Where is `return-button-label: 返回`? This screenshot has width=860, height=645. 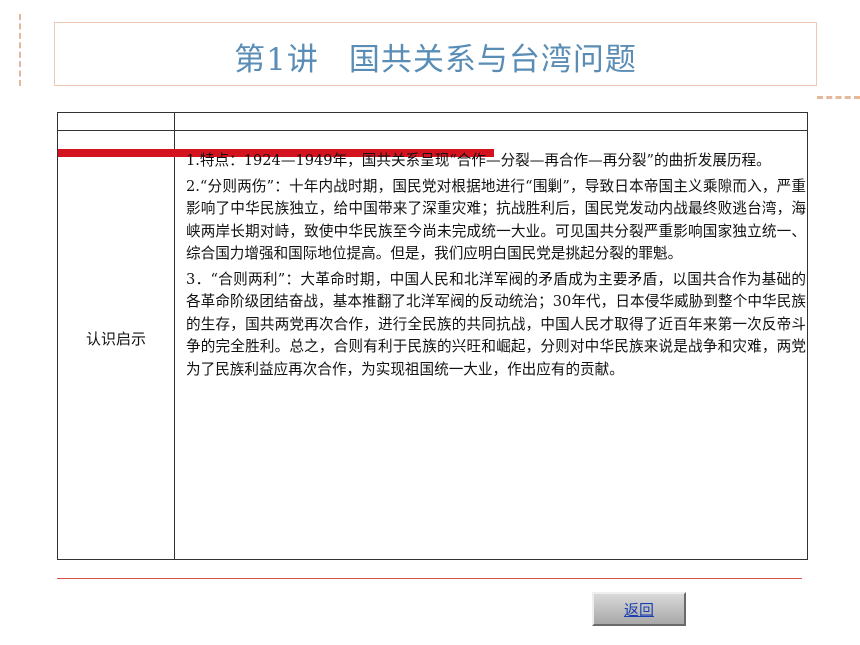 return-button-label: 返回 is located at coordinates (639, 609).